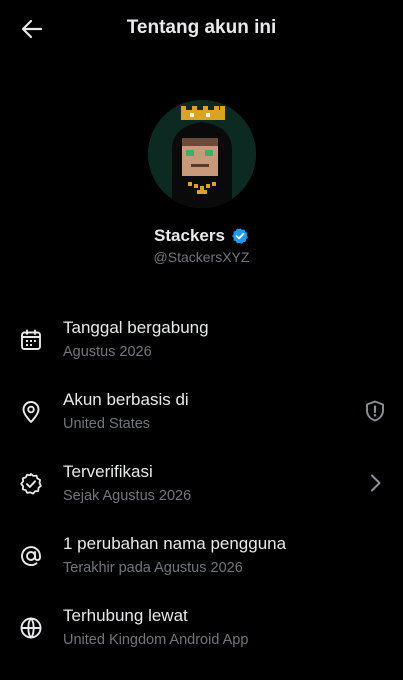 The width and height of the screenshot is (403, 680). Describe the element at coordinates (136, 327) in the screenshot. I see `row-title: Tanggal bergabung` at that location.